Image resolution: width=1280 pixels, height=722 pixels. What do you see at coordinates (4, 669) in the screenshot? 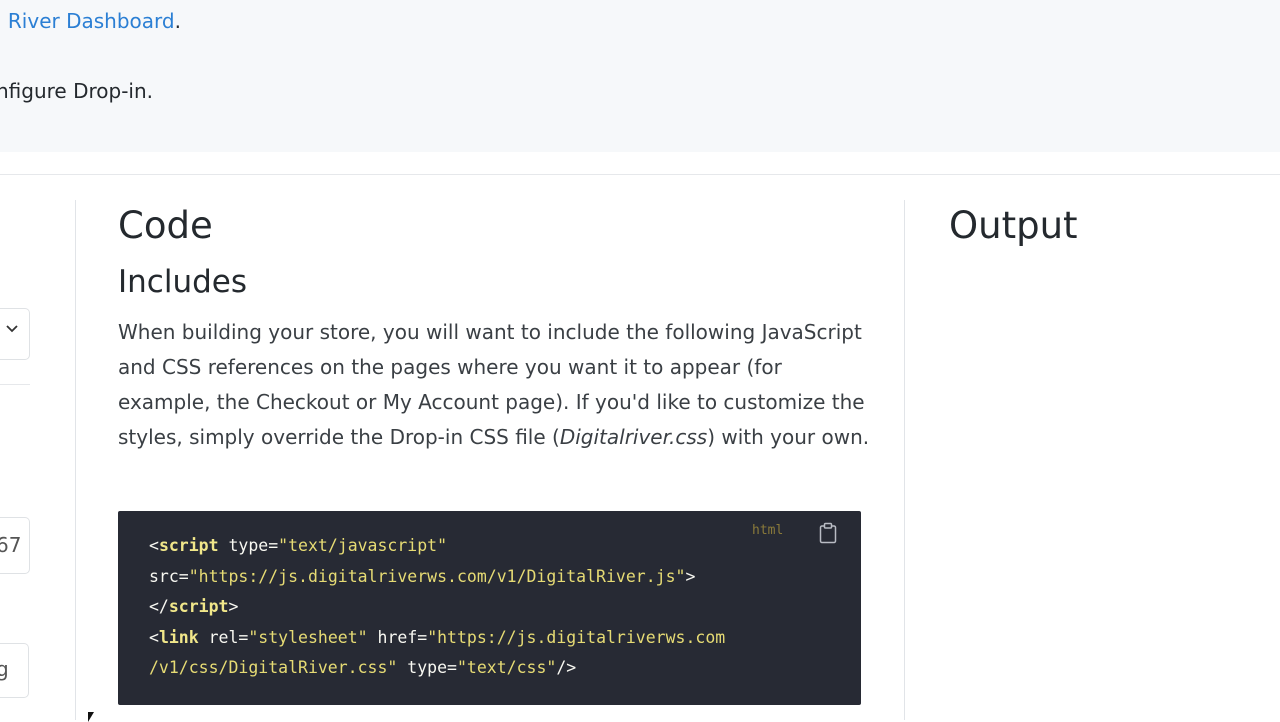
I see `left-input-b-value: g` at bounding box center [4, 669].